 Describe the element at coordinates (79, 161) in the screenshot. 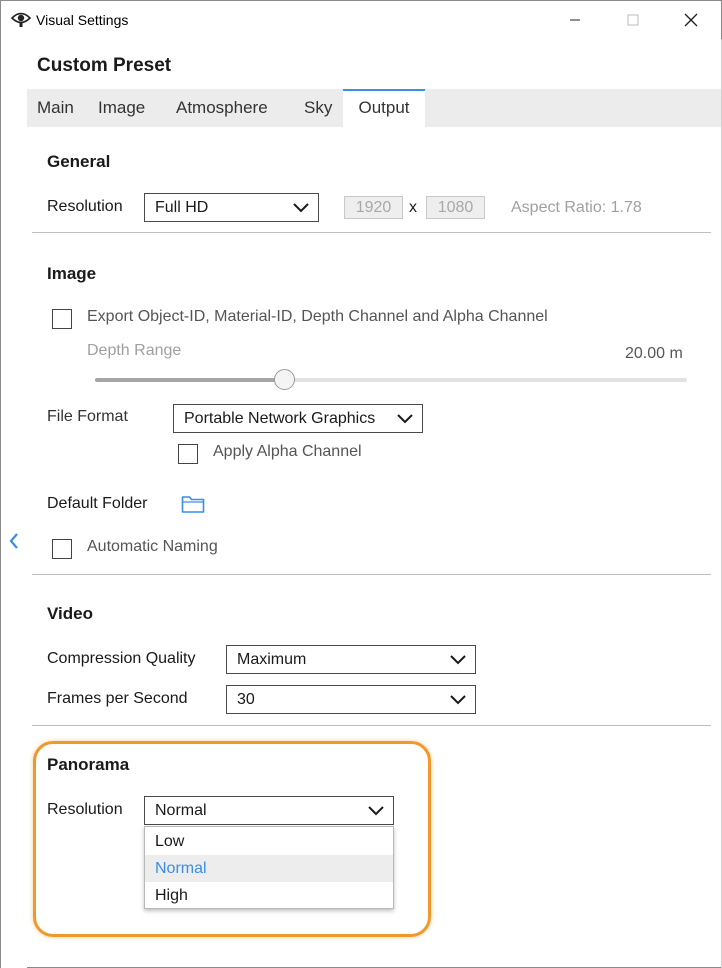

I see `general-section-title: General` at that location.